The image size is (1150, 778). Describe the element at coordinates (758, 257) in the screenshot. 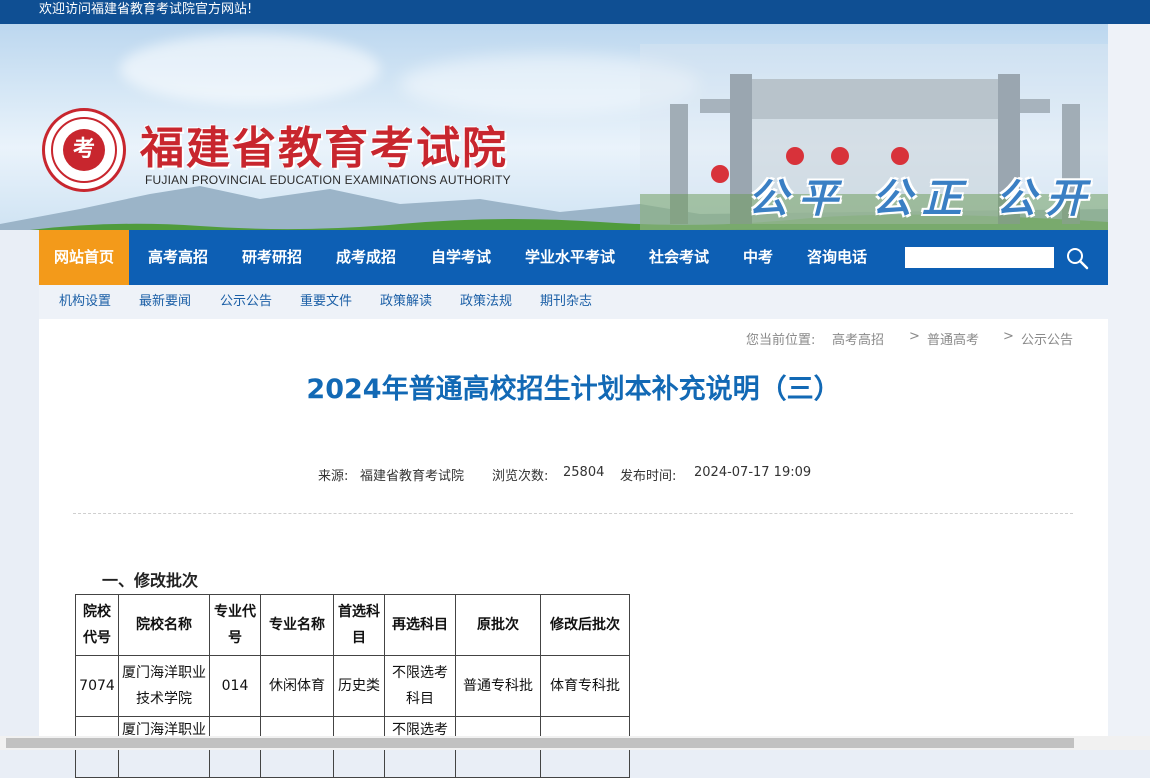

I see `nav-item-zhongkao: 中考` at that location.